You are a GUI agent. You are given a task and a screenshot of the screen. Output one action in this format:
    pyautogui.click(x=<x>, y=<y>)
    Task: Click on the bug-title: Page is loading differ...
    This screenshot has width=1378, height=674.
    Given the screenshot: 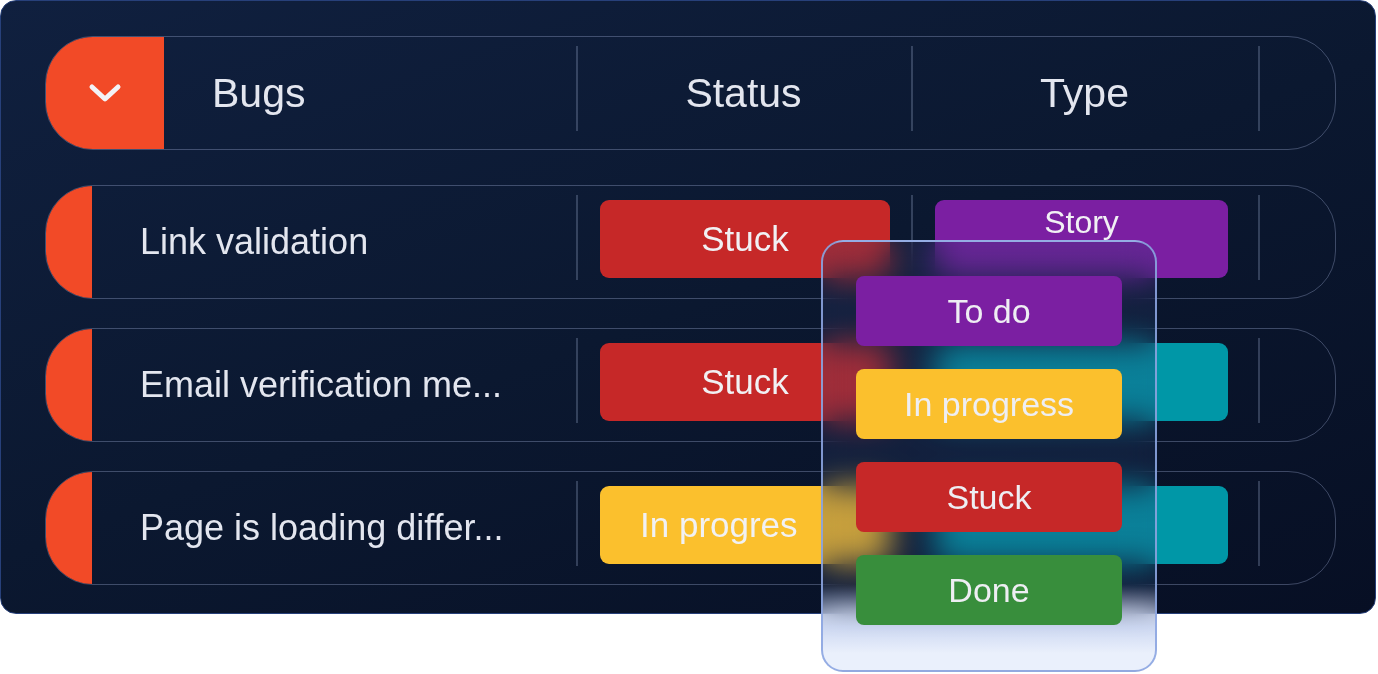 What is the action you would take?
    pyautogui.click(x=322, y=528)
    